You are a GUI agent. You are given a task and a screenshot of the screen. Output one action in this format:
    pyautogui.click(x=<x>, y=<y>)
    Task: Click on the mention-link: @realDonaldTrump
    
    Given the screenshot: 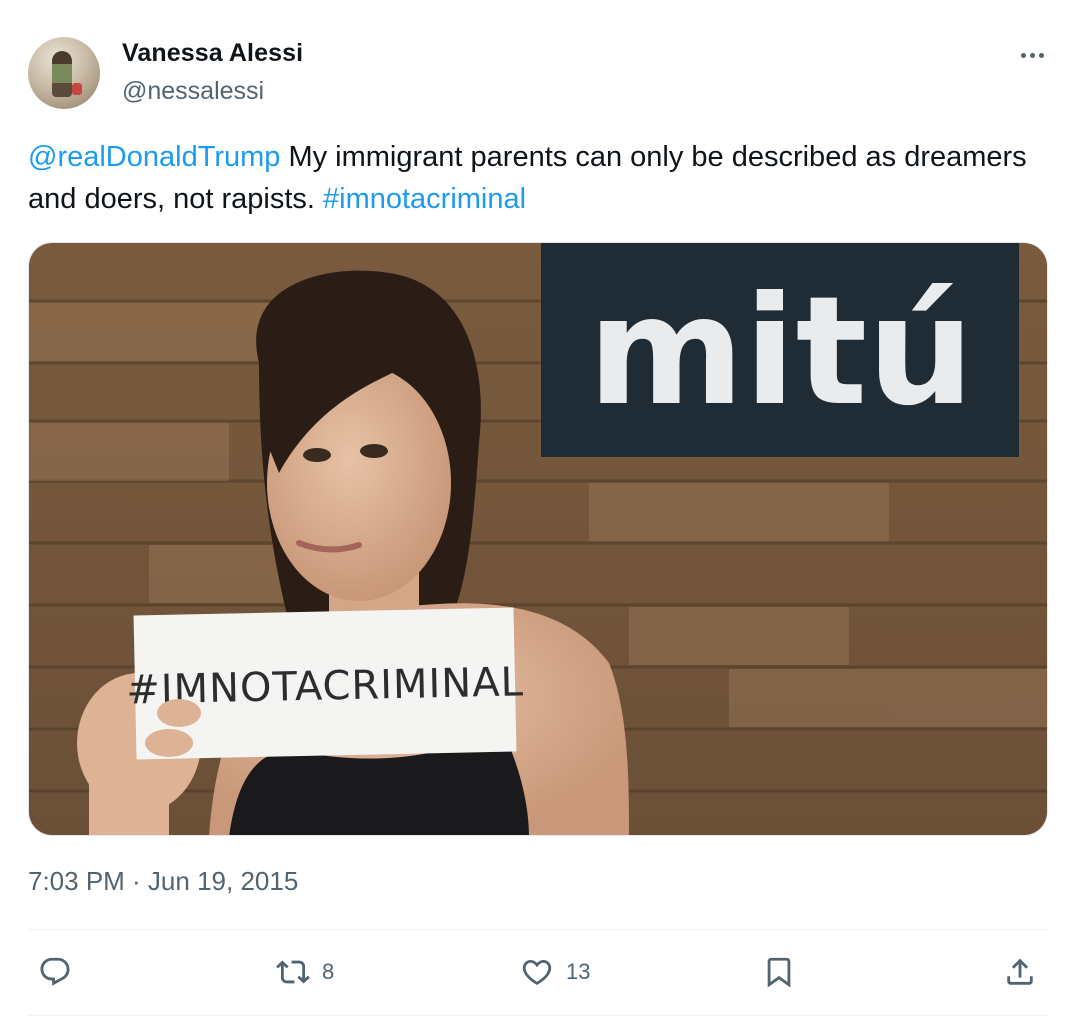 What is the action you would take?
    pyautogui.click(x=154, y=157)
    